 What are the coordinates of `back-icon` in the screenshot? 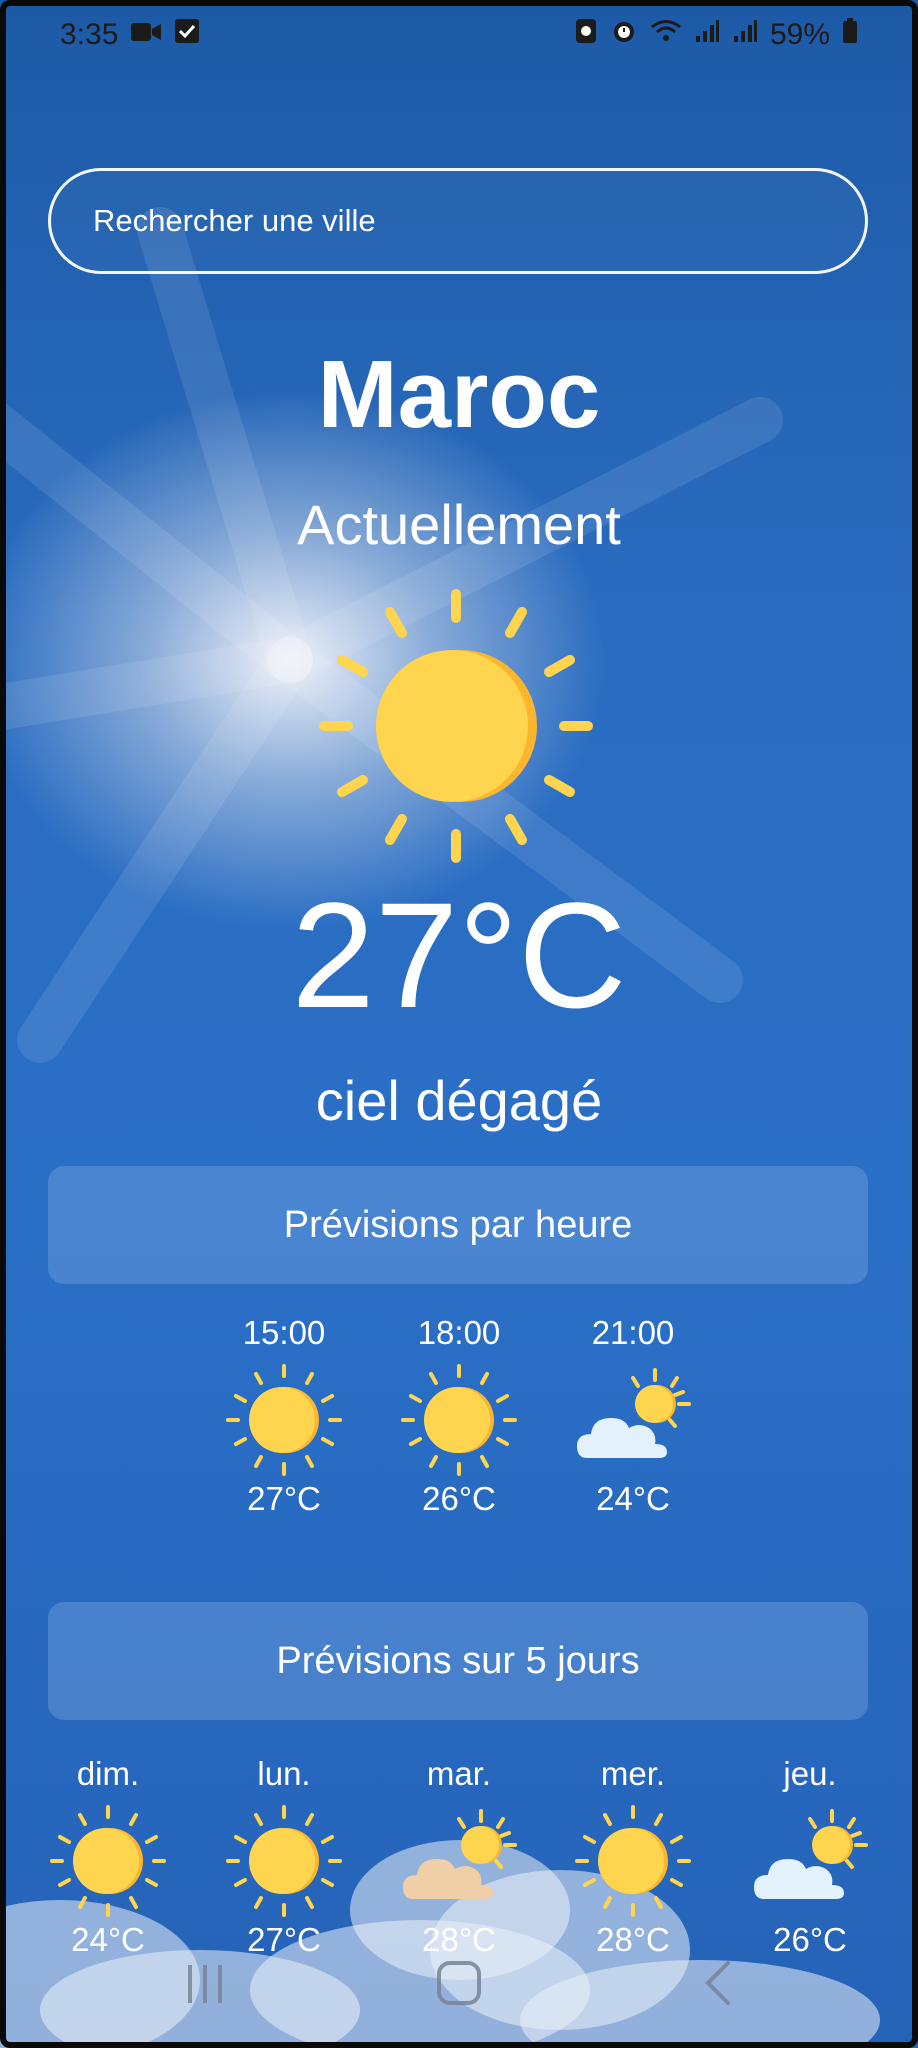 It's located at (719, 1983).